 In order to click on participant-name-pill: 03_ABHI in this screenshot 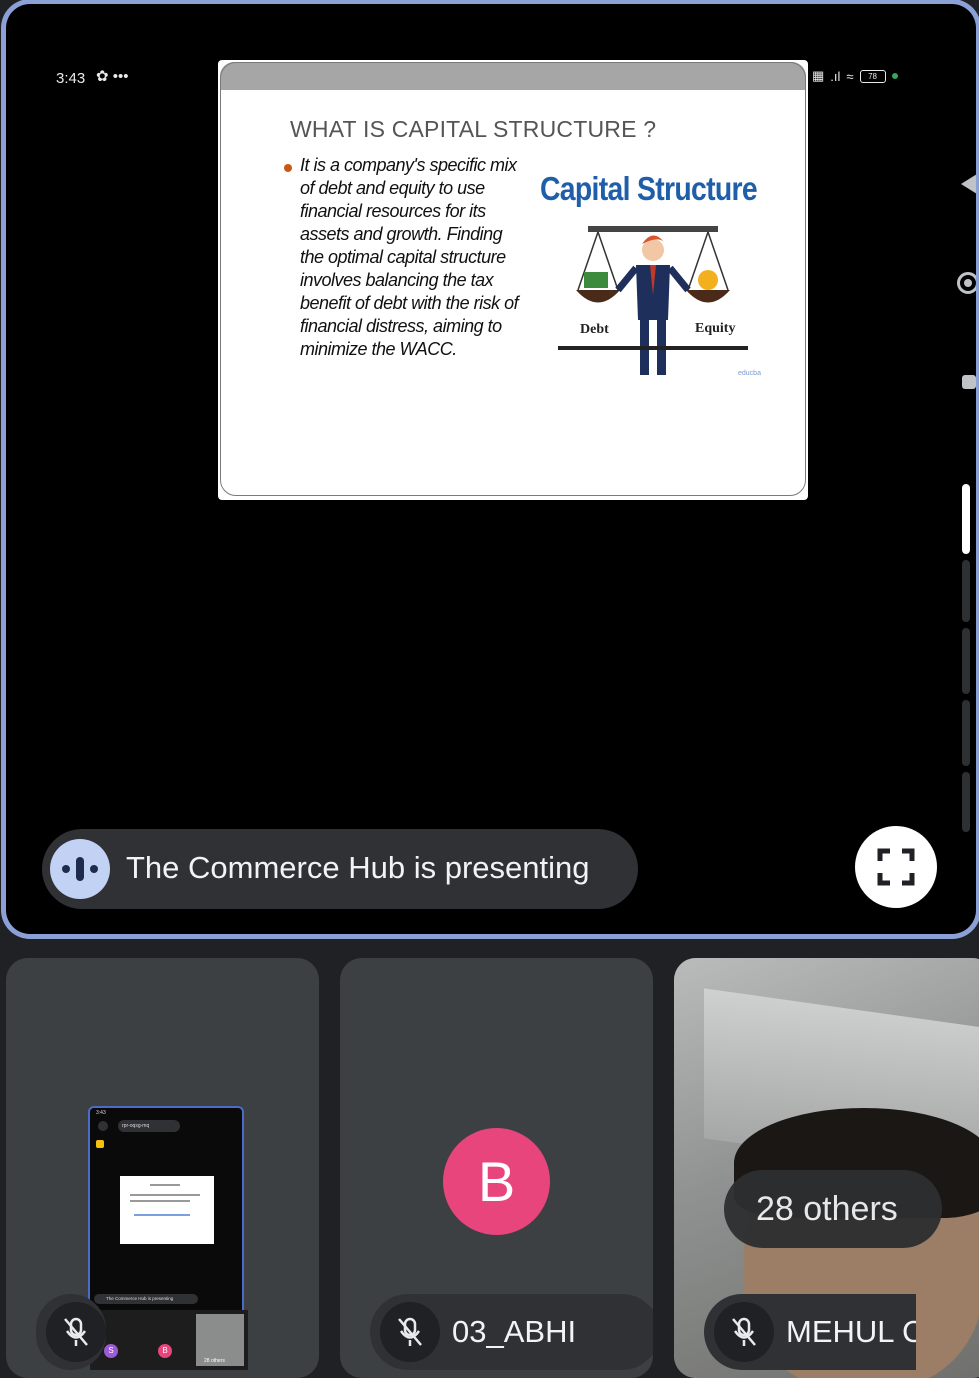, I will do `click(511, 1332)`.